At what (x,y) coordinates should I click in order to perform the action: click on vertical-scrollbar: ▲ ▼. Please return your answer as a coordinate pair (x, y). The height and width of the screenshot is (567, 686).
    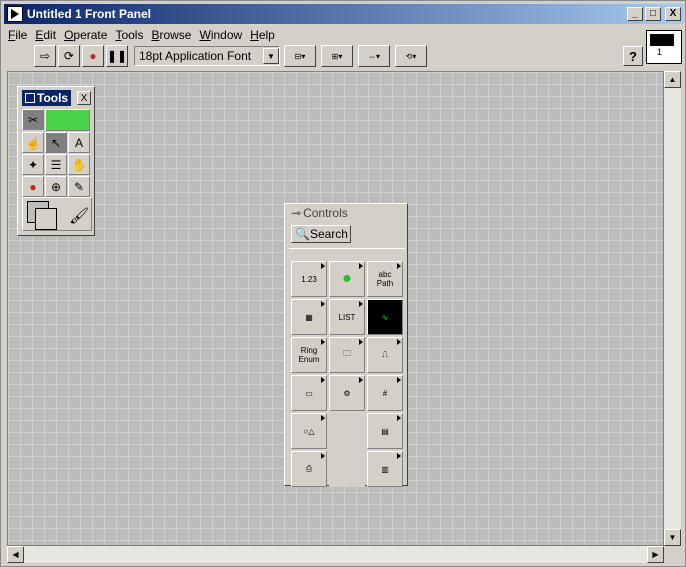
    Looking at the image, I should click on (672, 308).